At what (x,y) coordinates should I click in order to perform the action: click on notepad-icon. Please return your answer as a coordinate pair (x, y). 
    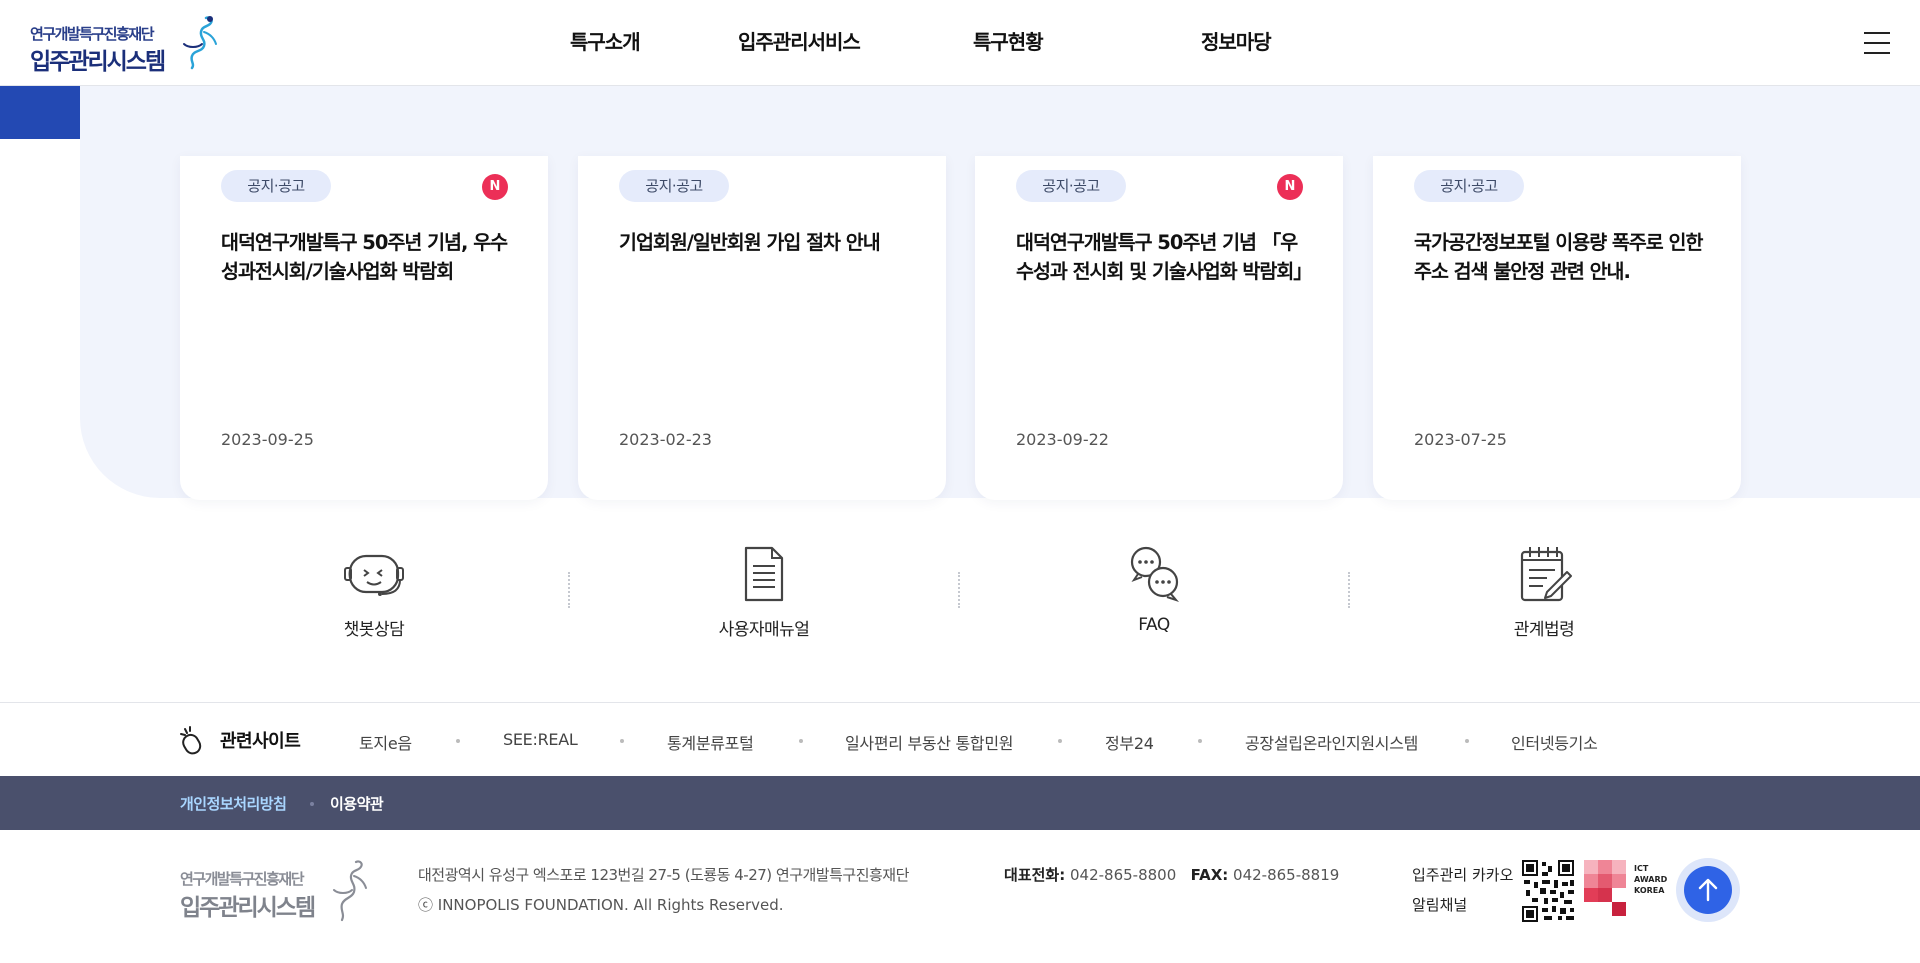
    Looking at the image, I should click on (1546, 574).